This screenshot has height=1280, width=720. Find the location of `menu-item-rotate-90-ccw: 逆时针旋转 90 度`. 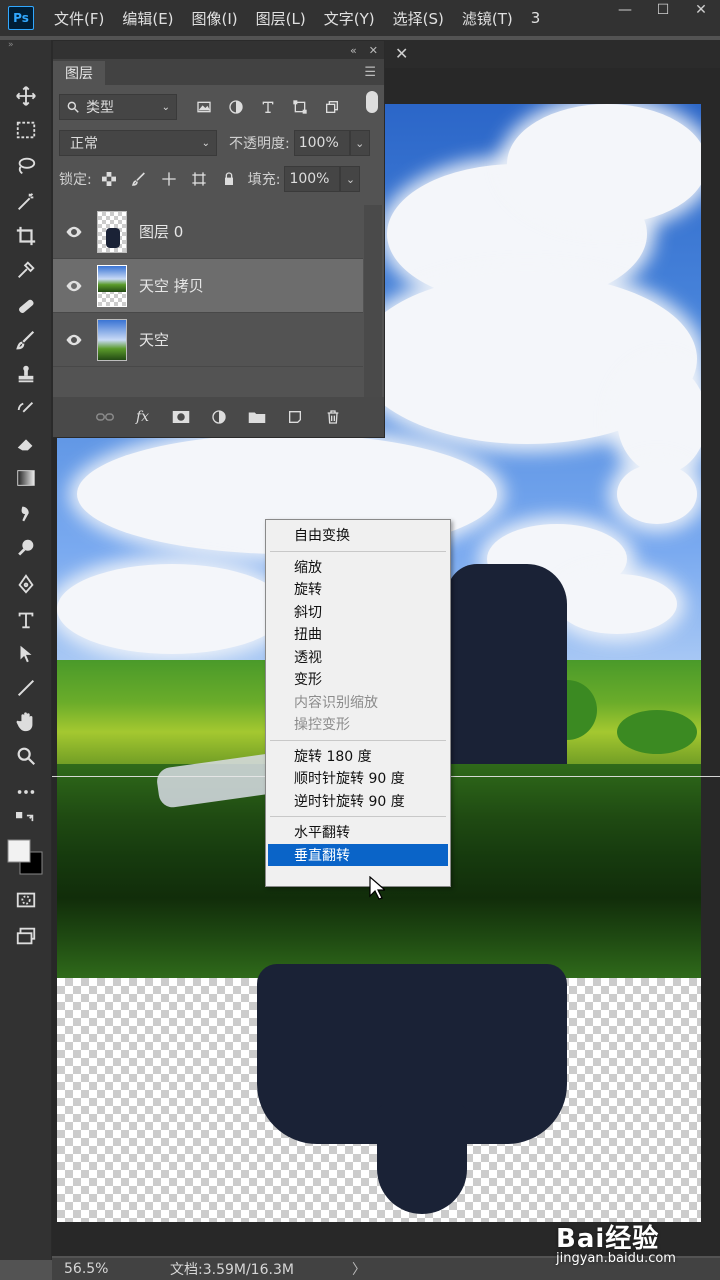

menu-item-rotate-90-ccw: 逆时针旋转 90 度 is located at coordinates (358, 801).